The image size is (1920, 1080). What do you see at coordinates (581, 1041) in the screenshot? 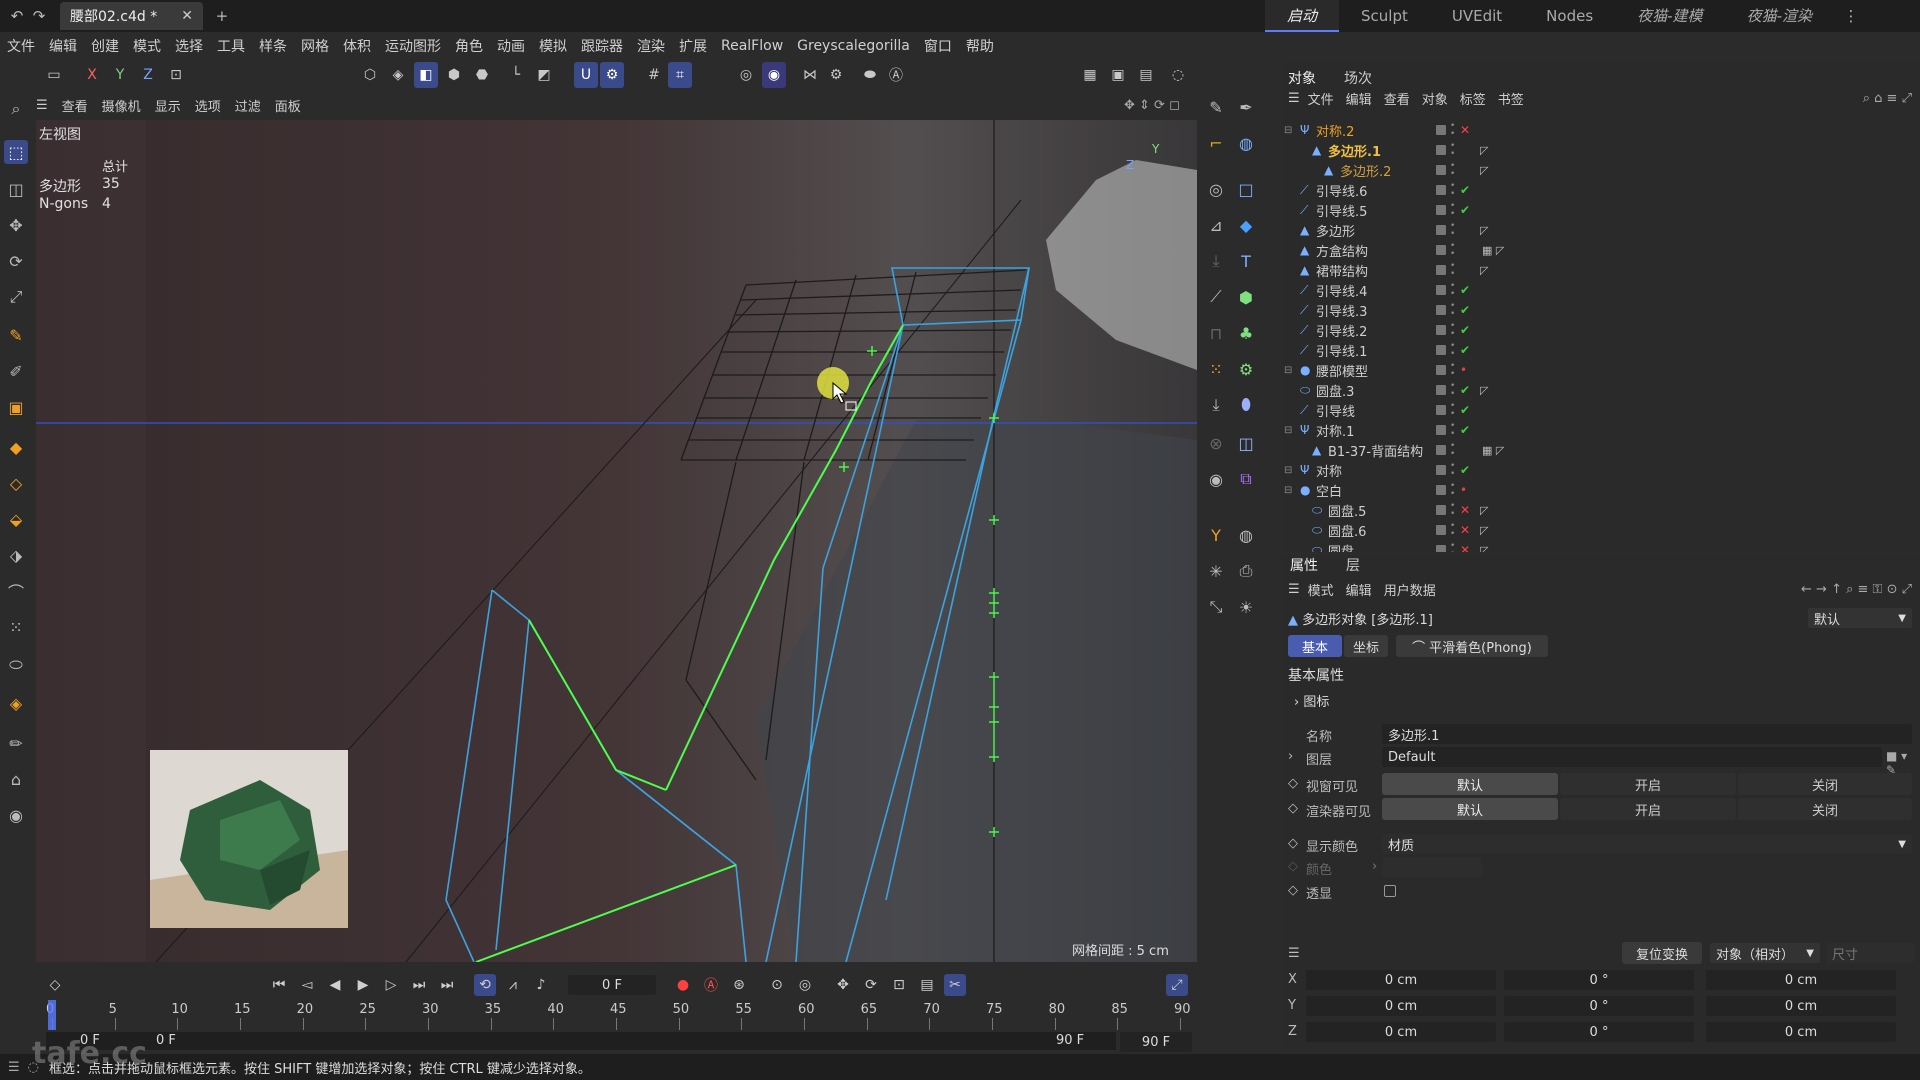
I see `range-slider: 0 F 0 F 90 F` at bounding box center [581, 1041].